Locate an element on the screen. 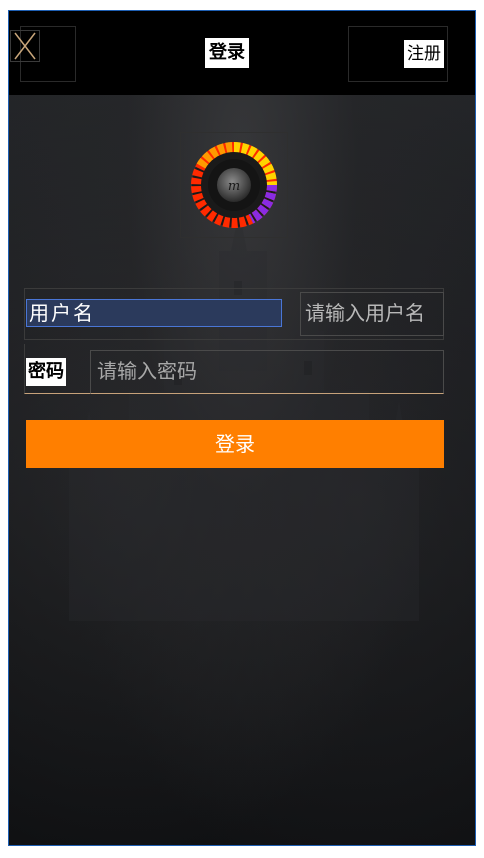 The image size is (484, 858). color-wheel-logo-icon: m is located at coordinates (234, 185).